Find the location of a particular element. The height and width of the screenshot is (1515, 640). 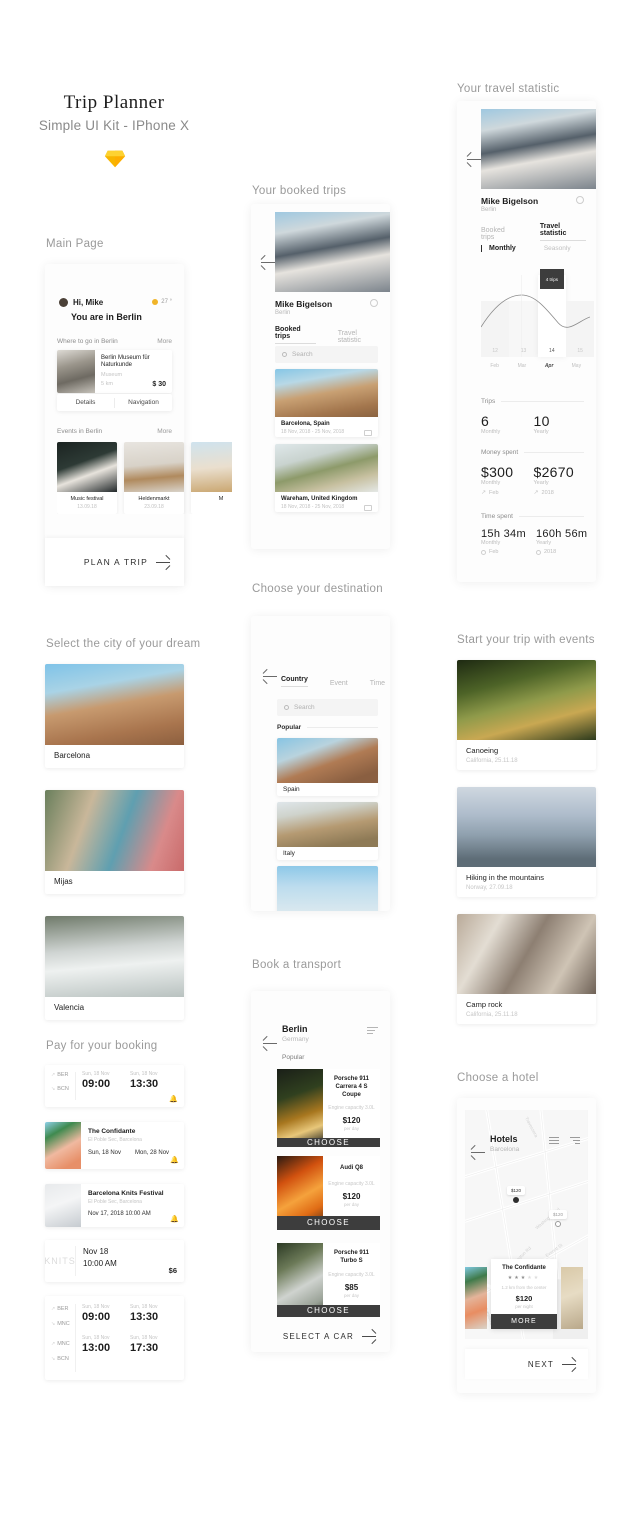

leg2-to: BCN is located at coordinates (63, 1359).